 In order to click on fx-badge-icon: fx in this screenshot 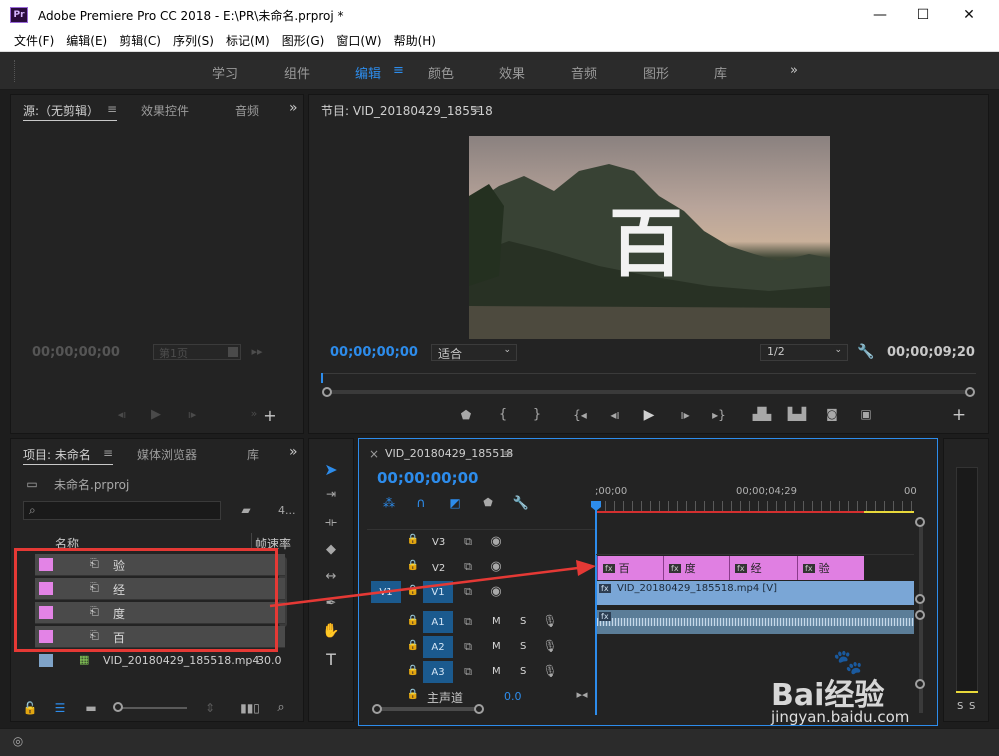, I will do `click(605, 616)`.